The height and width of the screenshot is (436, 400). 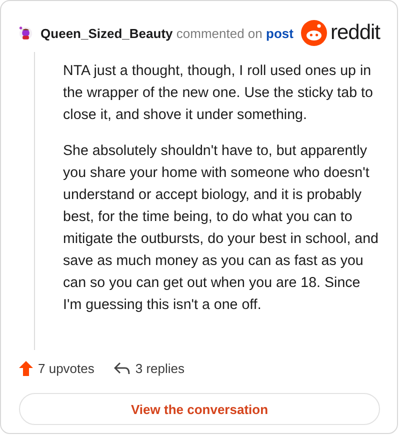 I want to click on action-text: commented on, so click(x=219, y=33).